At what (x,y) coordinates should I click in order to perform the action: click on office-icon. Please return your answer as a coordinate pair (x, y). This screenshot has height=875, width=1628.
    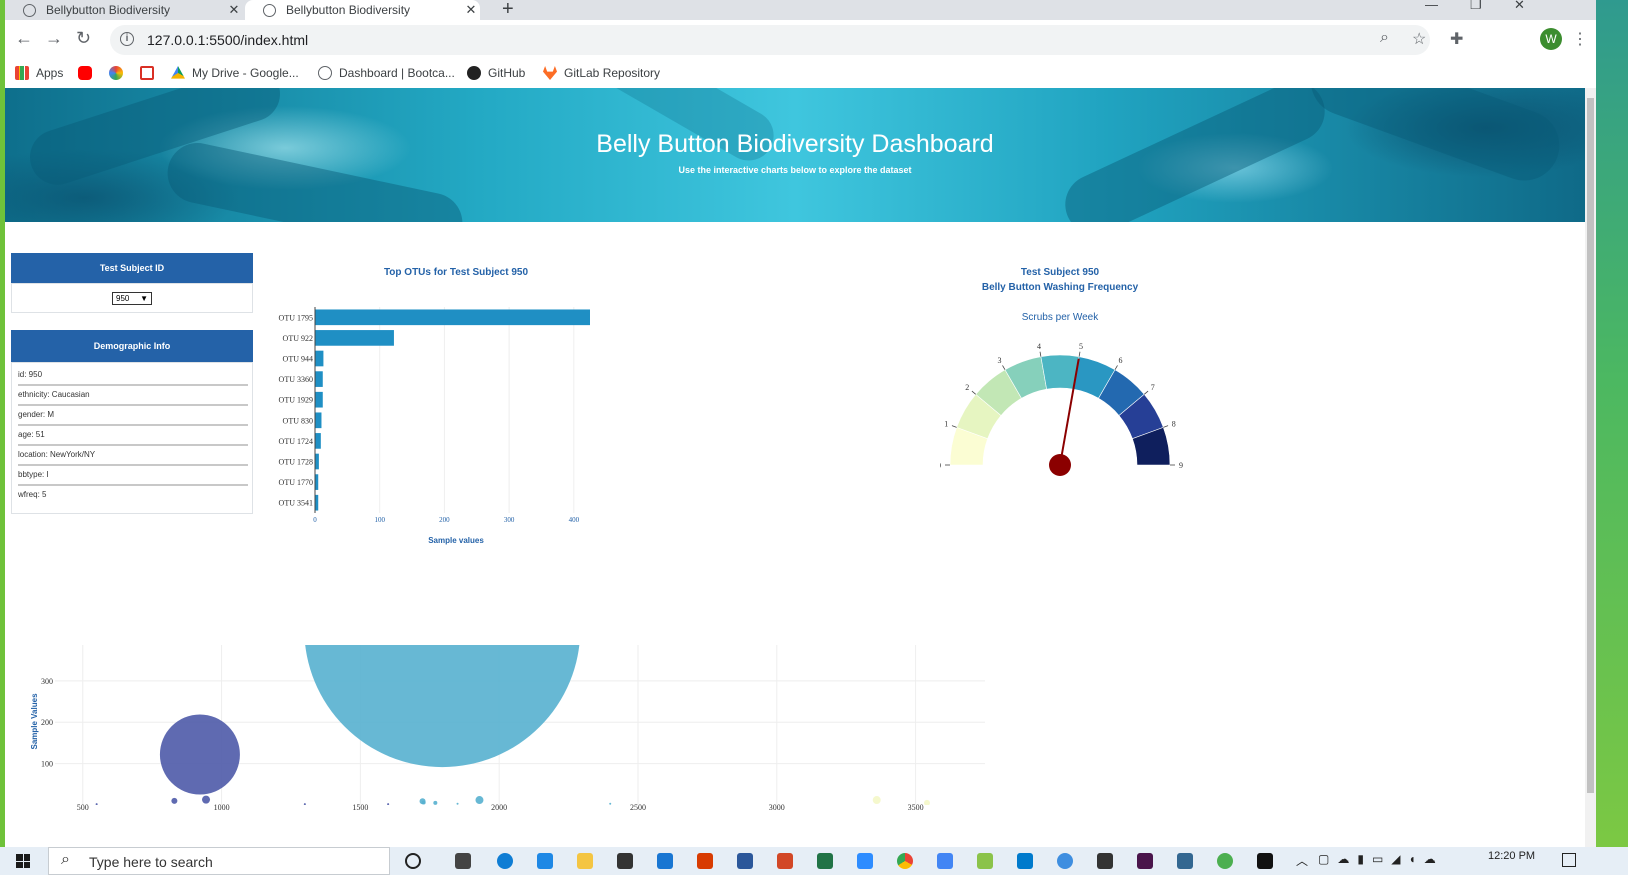
    Looking at the image, I should click on (705, 861).